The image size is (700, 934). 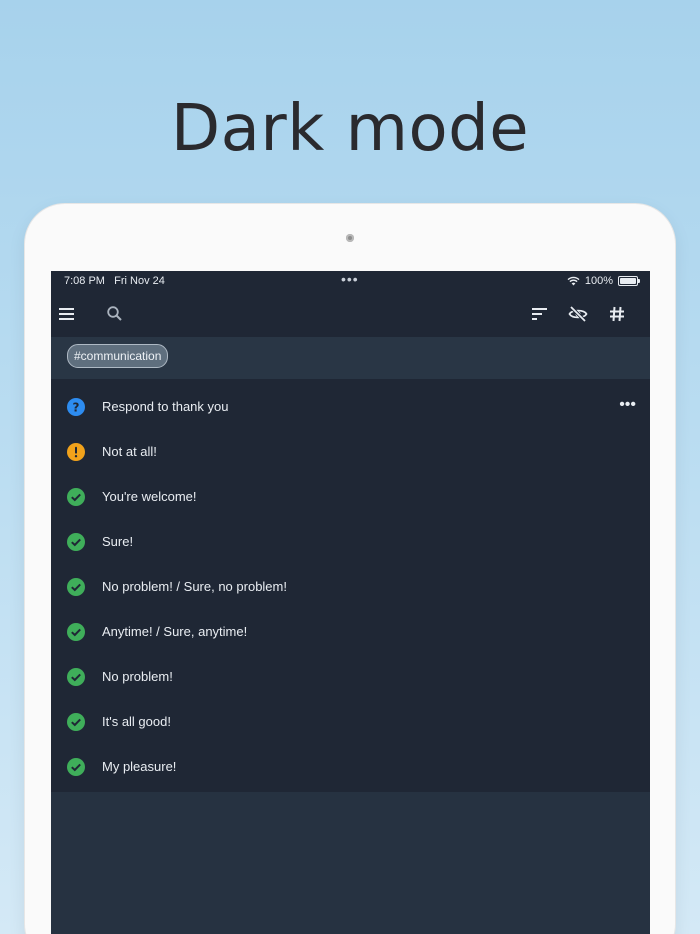 I want to click on list-item-label: Sure!, so click(x=118, y=541).